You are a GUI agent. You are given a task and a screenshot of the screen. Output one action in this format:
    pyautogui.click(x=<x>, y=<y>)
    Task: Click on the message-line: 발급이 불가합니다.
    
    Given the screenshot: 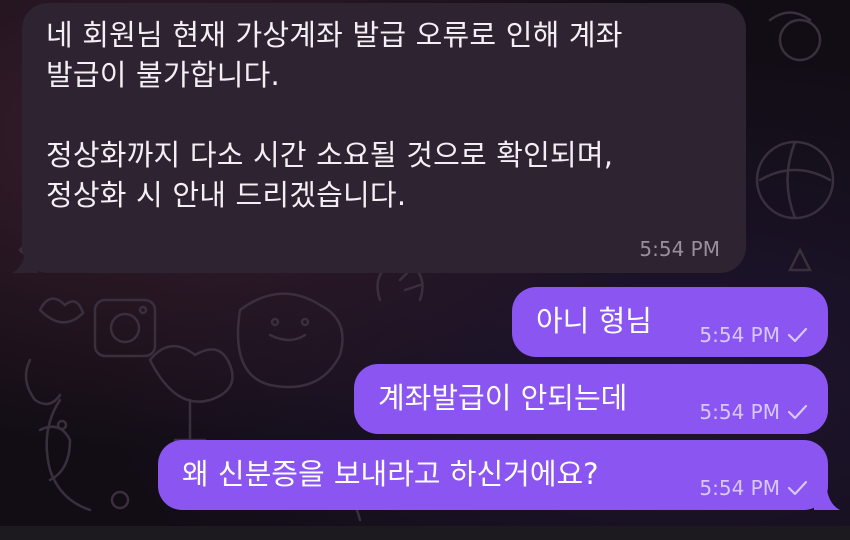 What is the action you would take?
    pyautogui.click(x=163, y=75)
    